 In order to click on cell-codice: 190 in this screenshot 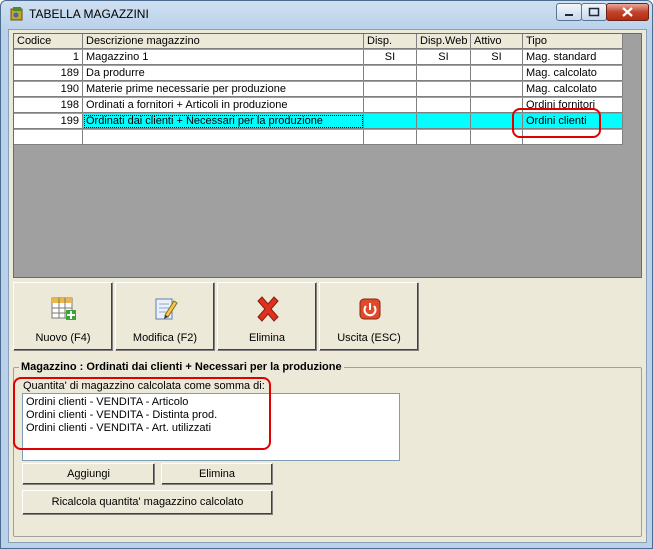, I will do `click(48, 89)`.